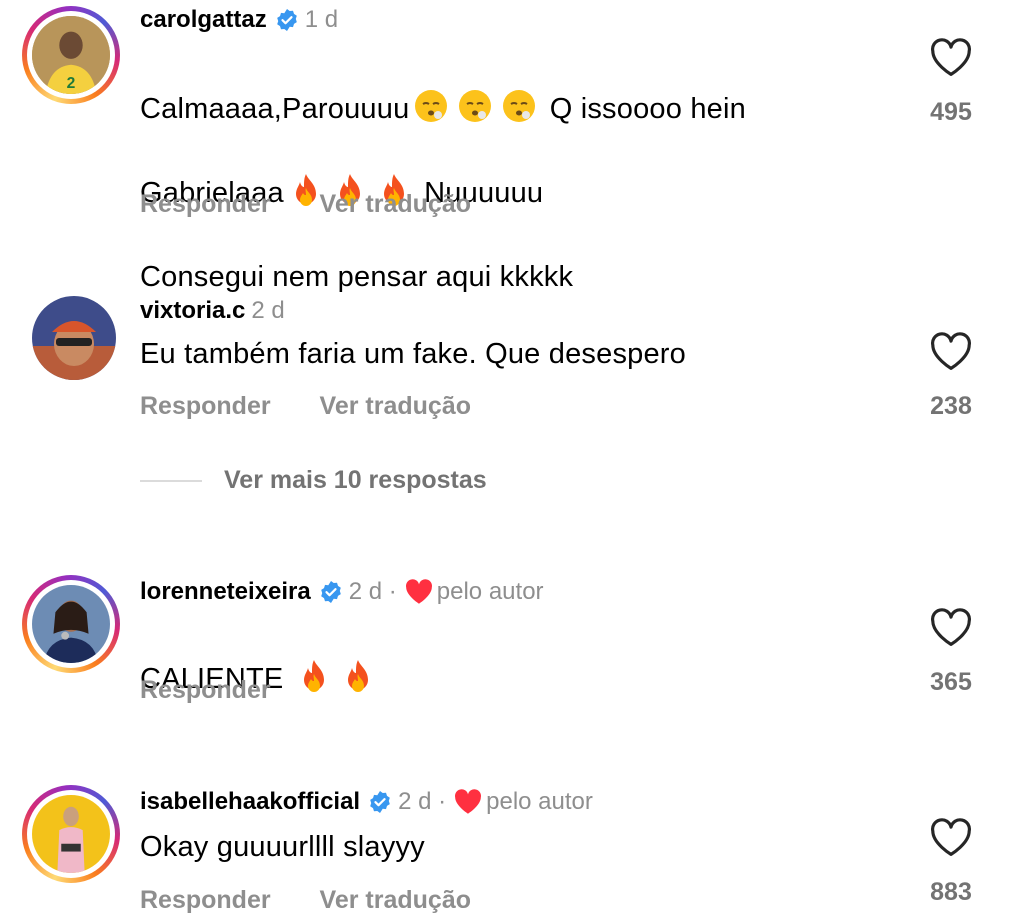  I want to click on like-group: 238, so click(951, 376).